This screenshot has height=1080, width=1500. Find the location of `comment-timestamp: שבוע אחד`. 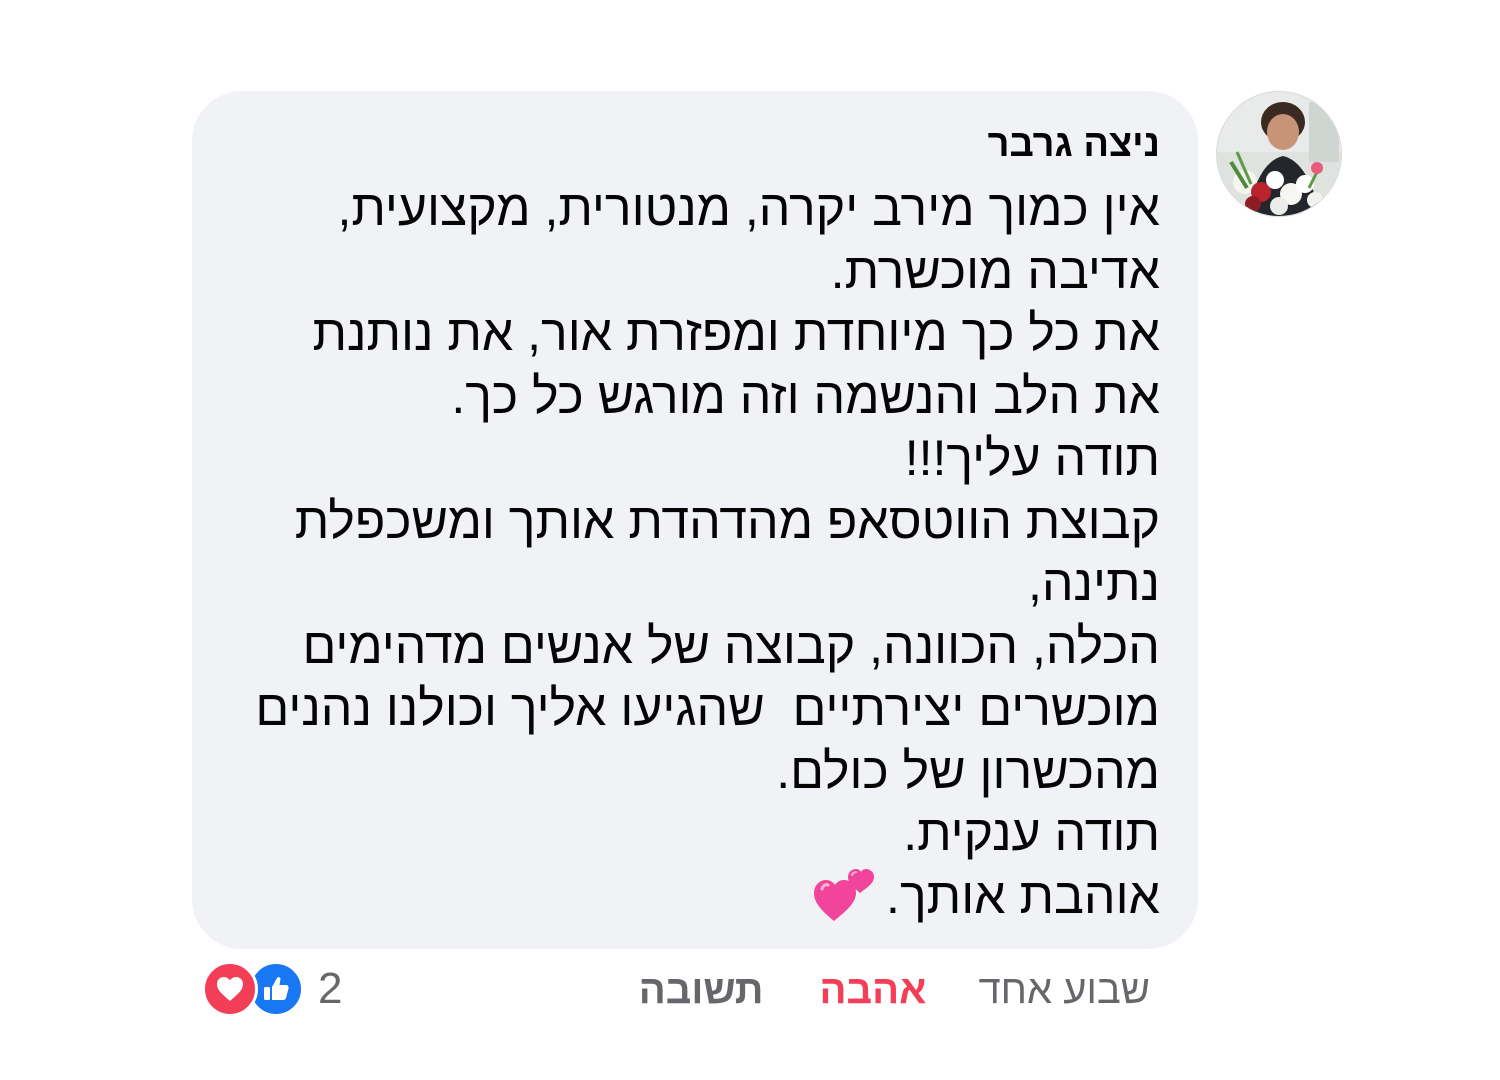

comment-timestamp: שבוע אחד is located at coordinates (1064, 990).